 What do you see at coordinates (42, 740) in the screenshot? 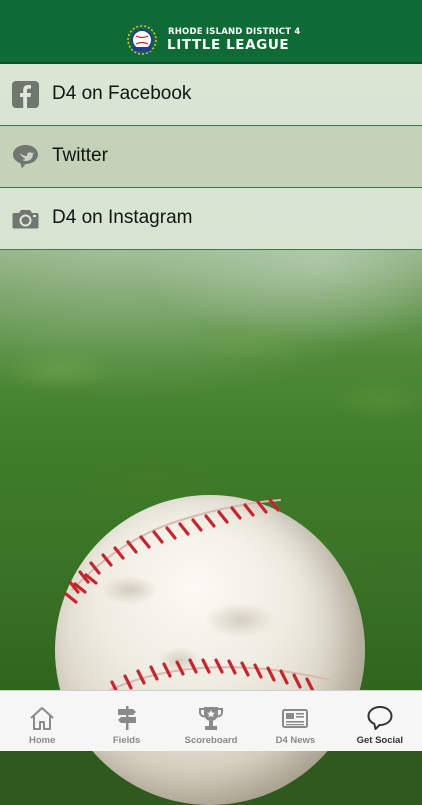
I see `tab-home-label: Home` at bounding box center [42, 740].